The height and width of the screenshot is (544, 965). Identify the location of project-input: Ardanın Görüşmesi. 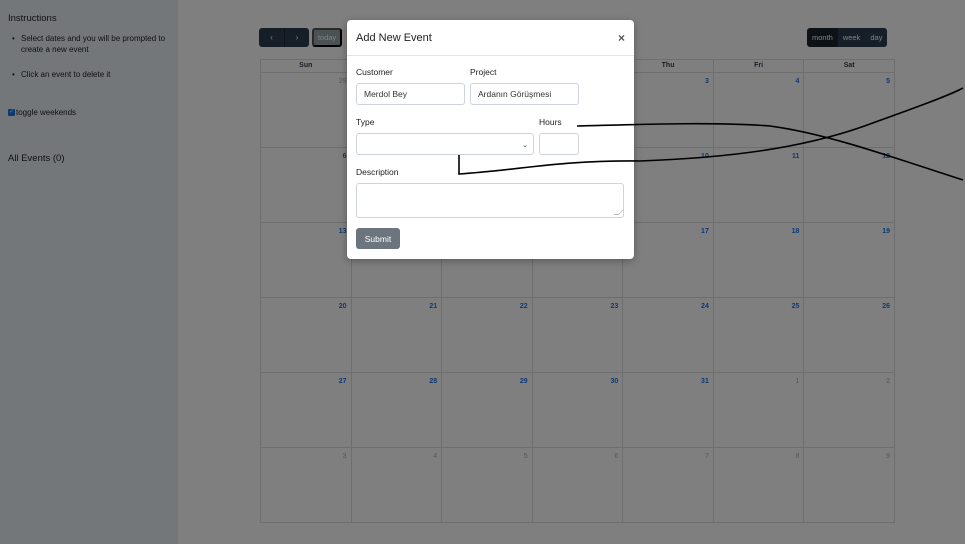
(524, 94).